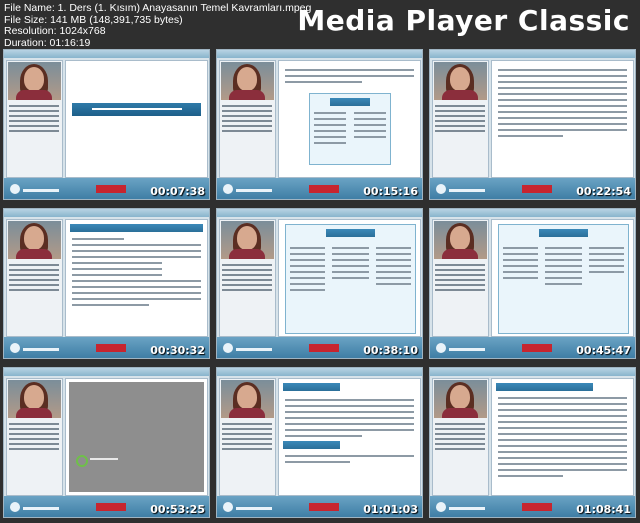 The height and width of the screenshot is (523, 640). I want to click on timestamp: 00:15:16, so click(390, 191).